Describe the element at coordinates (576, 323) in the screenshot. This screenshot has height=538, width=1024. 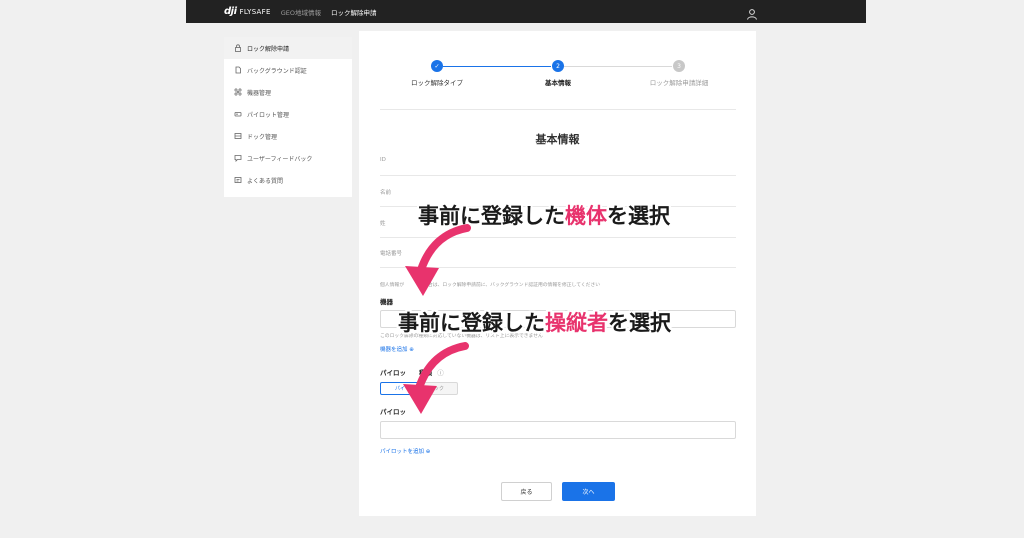
I see `annotation-highlight: 操縦者` at that location.